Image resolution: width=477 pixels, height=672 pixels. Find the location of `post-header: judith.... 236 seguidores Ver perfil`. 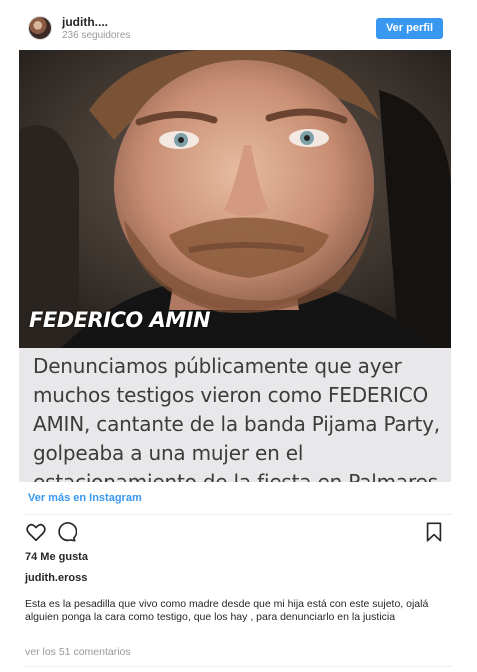

post-header: judith.... 236 seguidores Ver perfil is located at coordinates (238, 27).